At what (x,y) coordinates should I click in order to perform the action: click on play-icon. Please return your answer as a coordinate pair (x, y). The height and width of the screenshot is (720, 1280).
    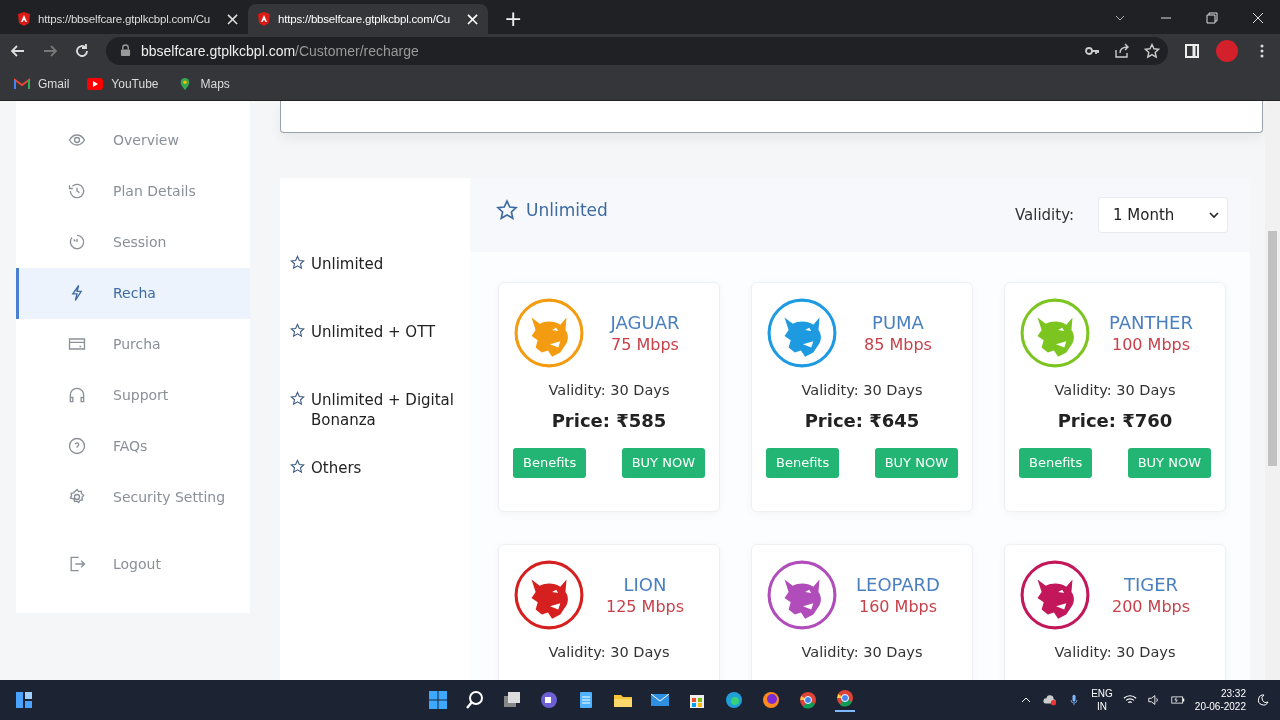
    Looking at the image, I should click on (95, 83).